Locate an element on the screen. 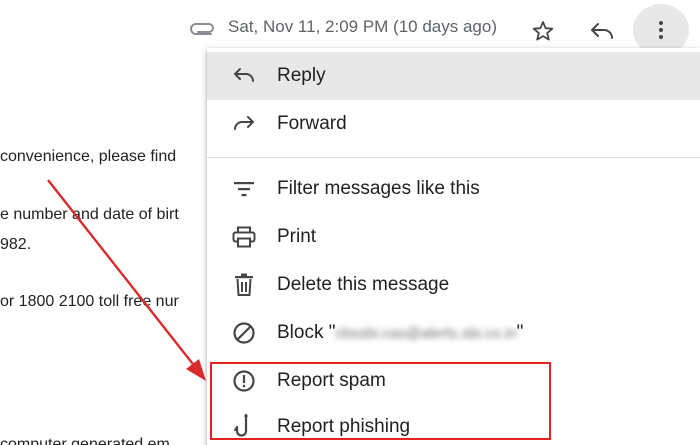 The height and width of the screenshot is (445, 700). menu-item-delete: Delete this message is located at coordinates (453, 285).